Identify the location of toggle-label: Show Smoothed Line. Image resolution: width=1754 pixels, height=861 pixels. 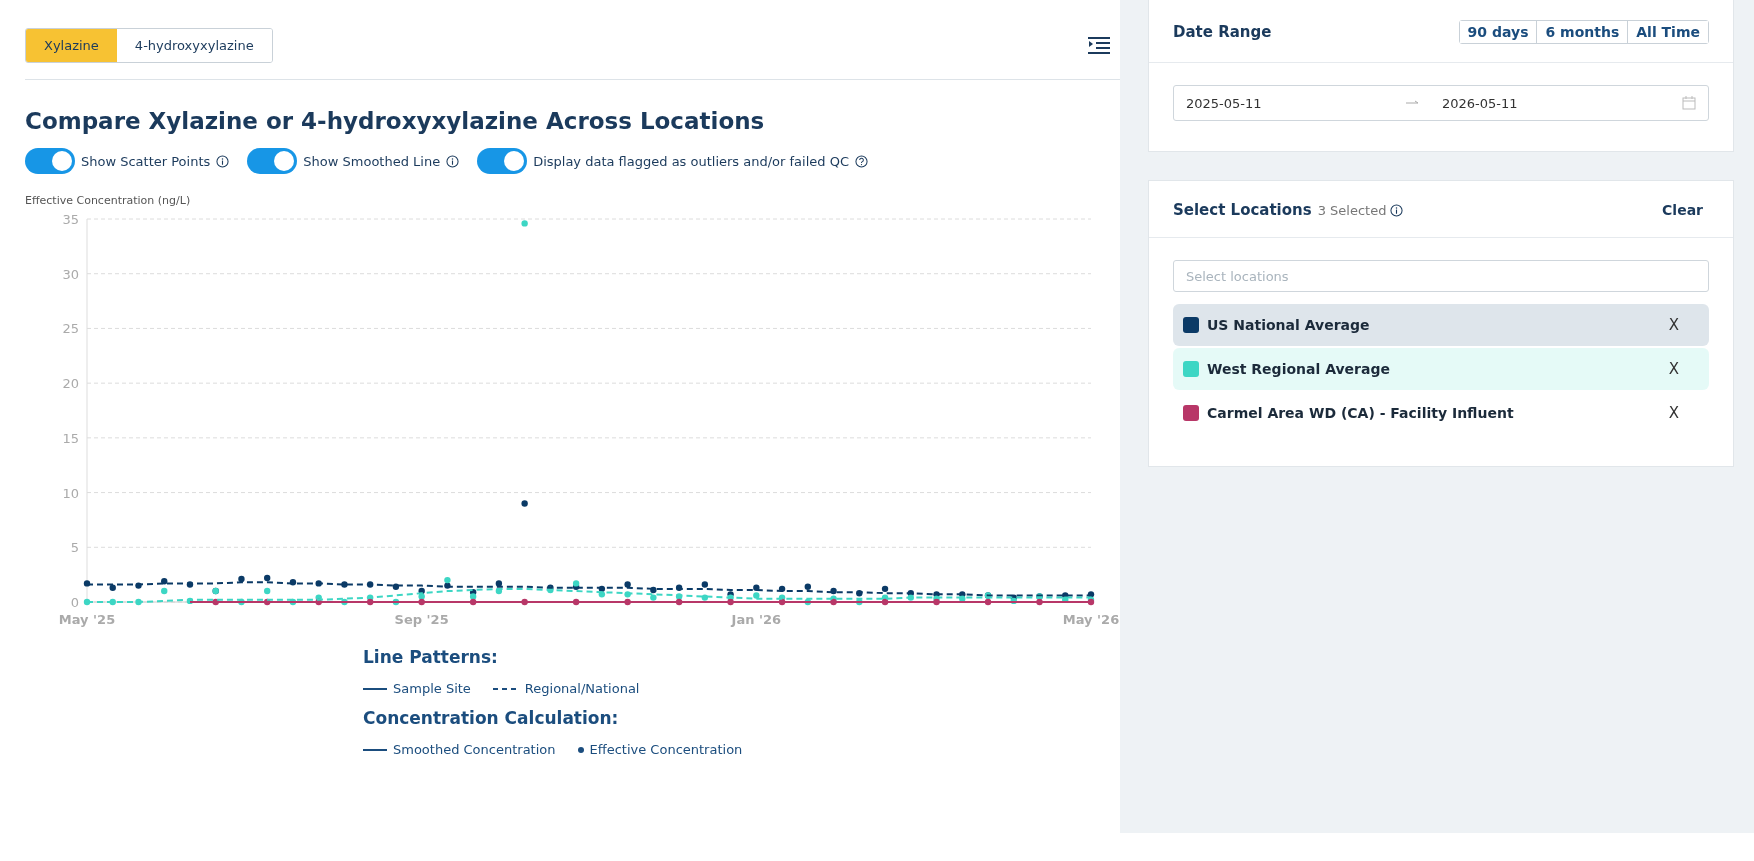
(372, 161).